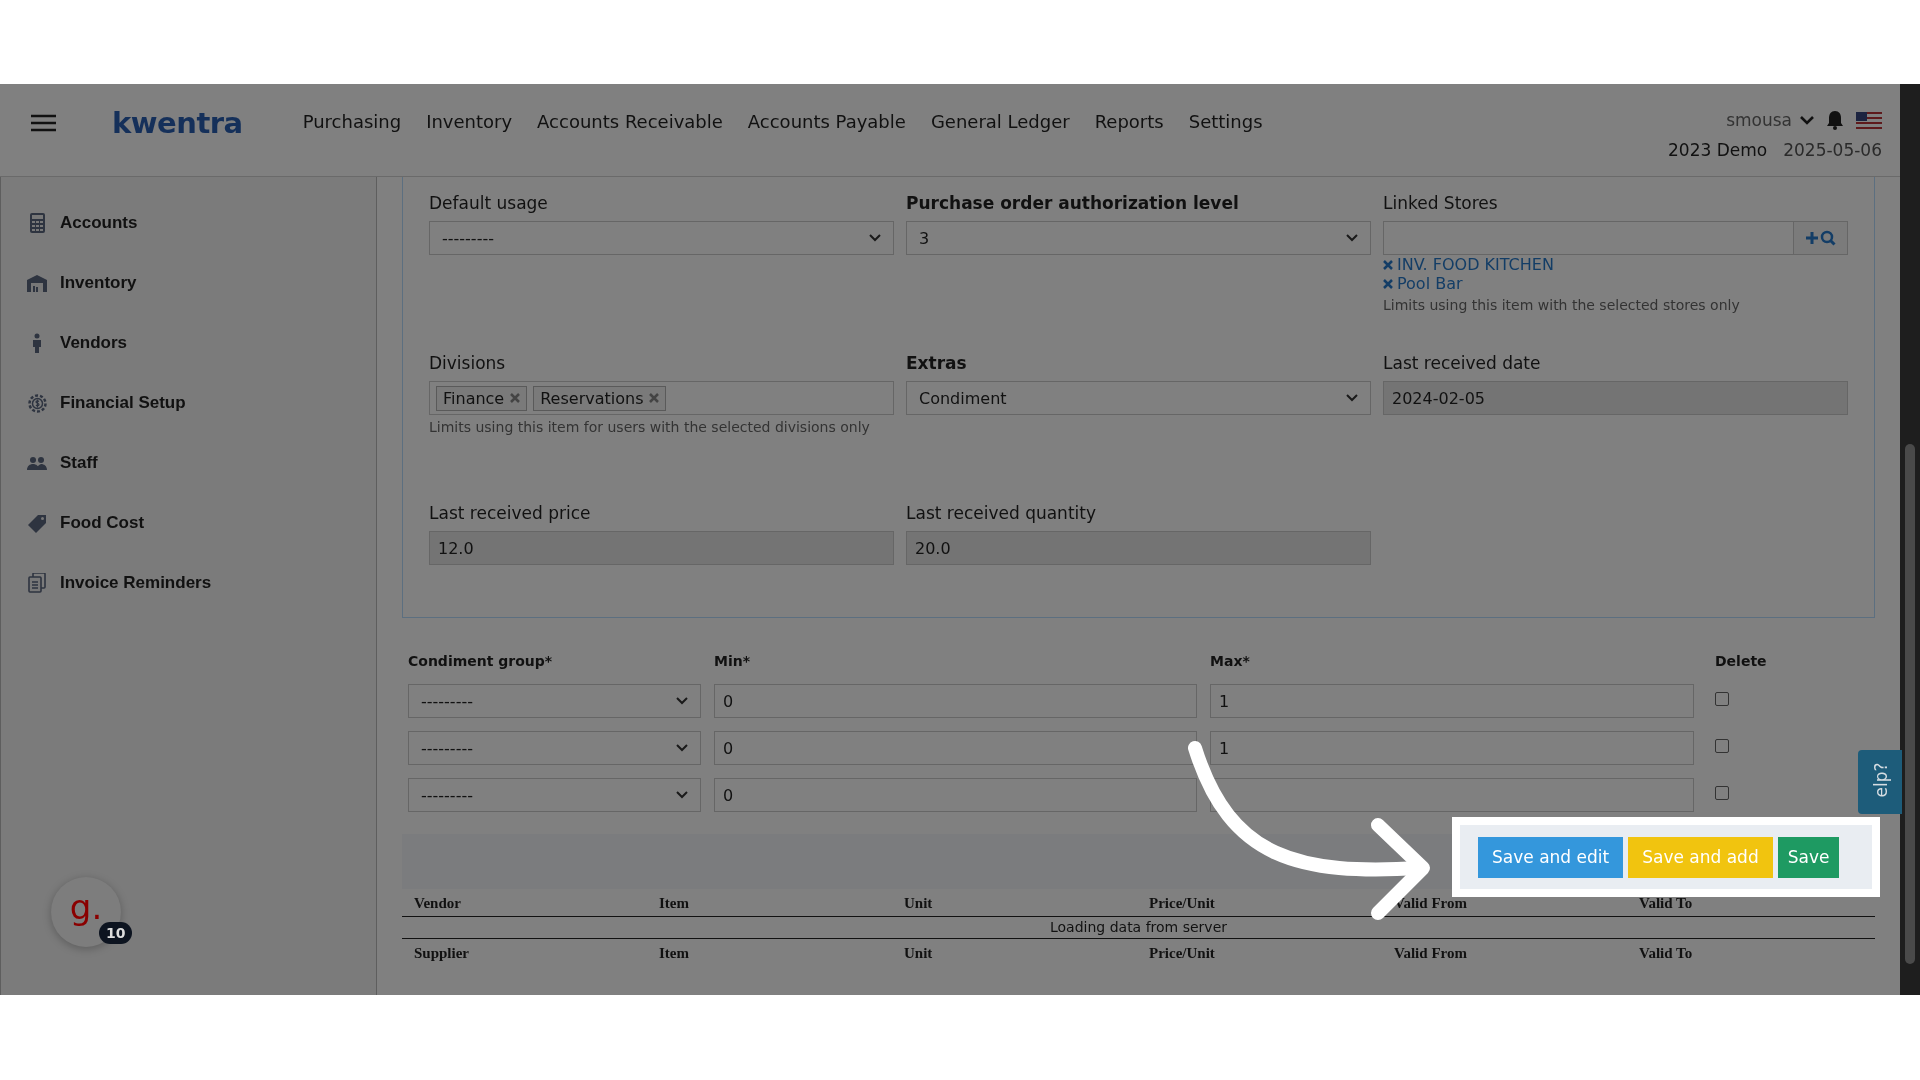 The image size is (1920, 1080). Describe the element at coordinates (1718, 150) in the screenshot. I see `company-name: 2023 Demo` at that location.